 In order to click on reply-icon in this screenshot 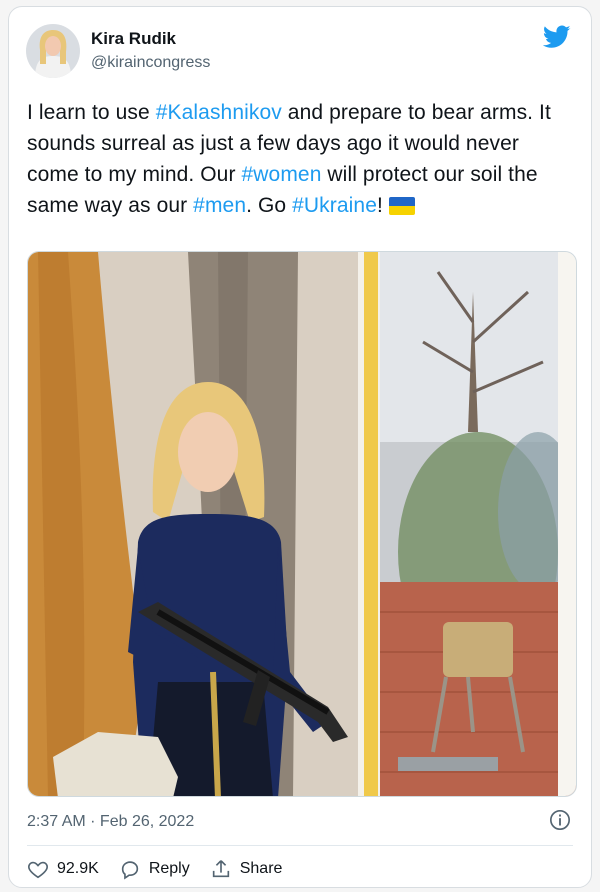, I will do `click(129, 870)`.